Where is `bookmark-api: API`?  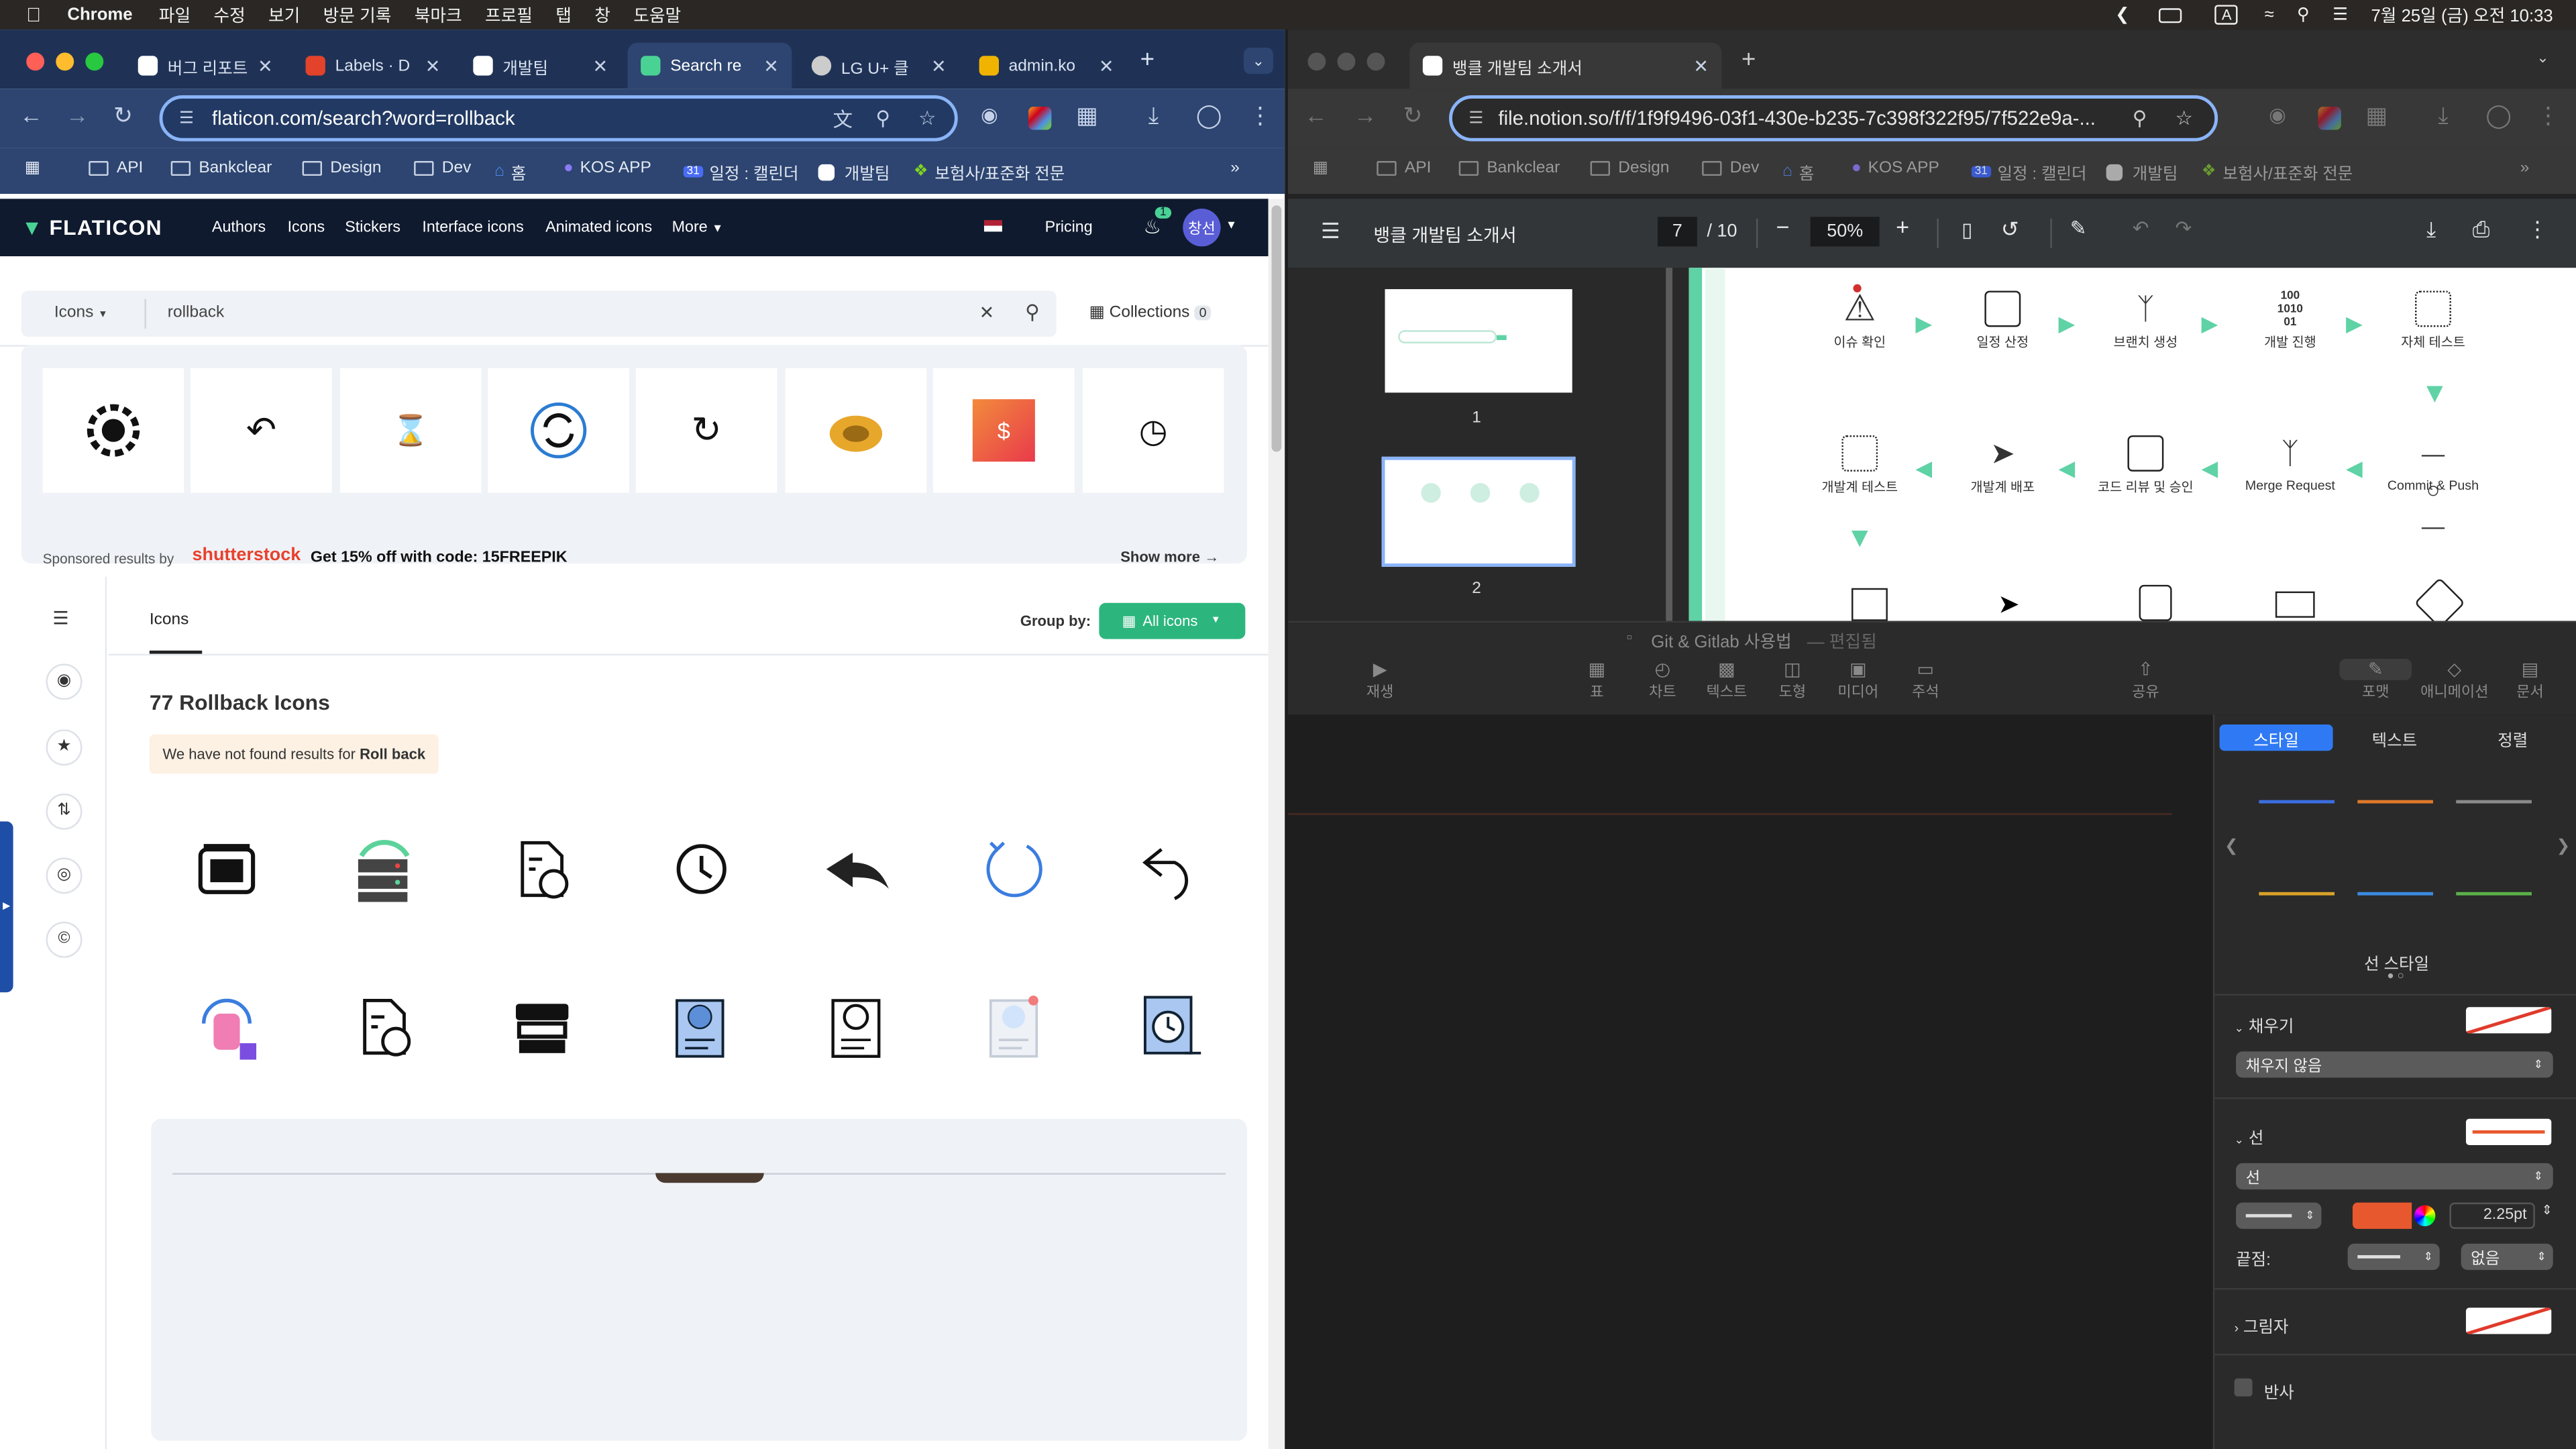 bookmark-api: API is located at coordinates (116, 168).